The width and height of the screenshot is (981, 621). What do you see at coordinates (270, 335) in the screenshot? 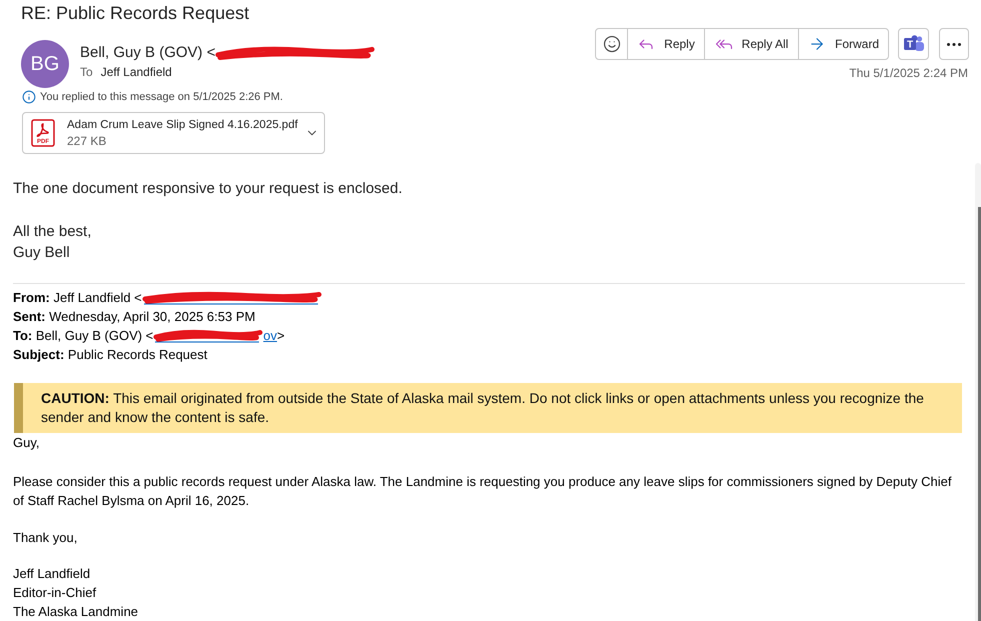
I see `email-link: ov` at bounding box center [270, 335].